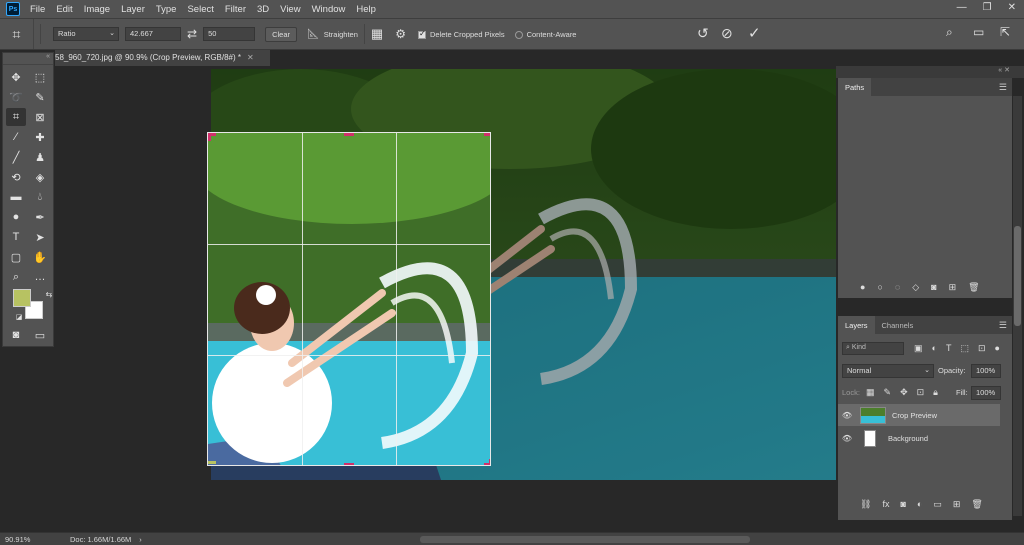 This screenshot has height=545, width=1024. Describe the element at coordinates (16, 257) in the screenshot. I see `rectangle-tool-icon: ▢` at that location.